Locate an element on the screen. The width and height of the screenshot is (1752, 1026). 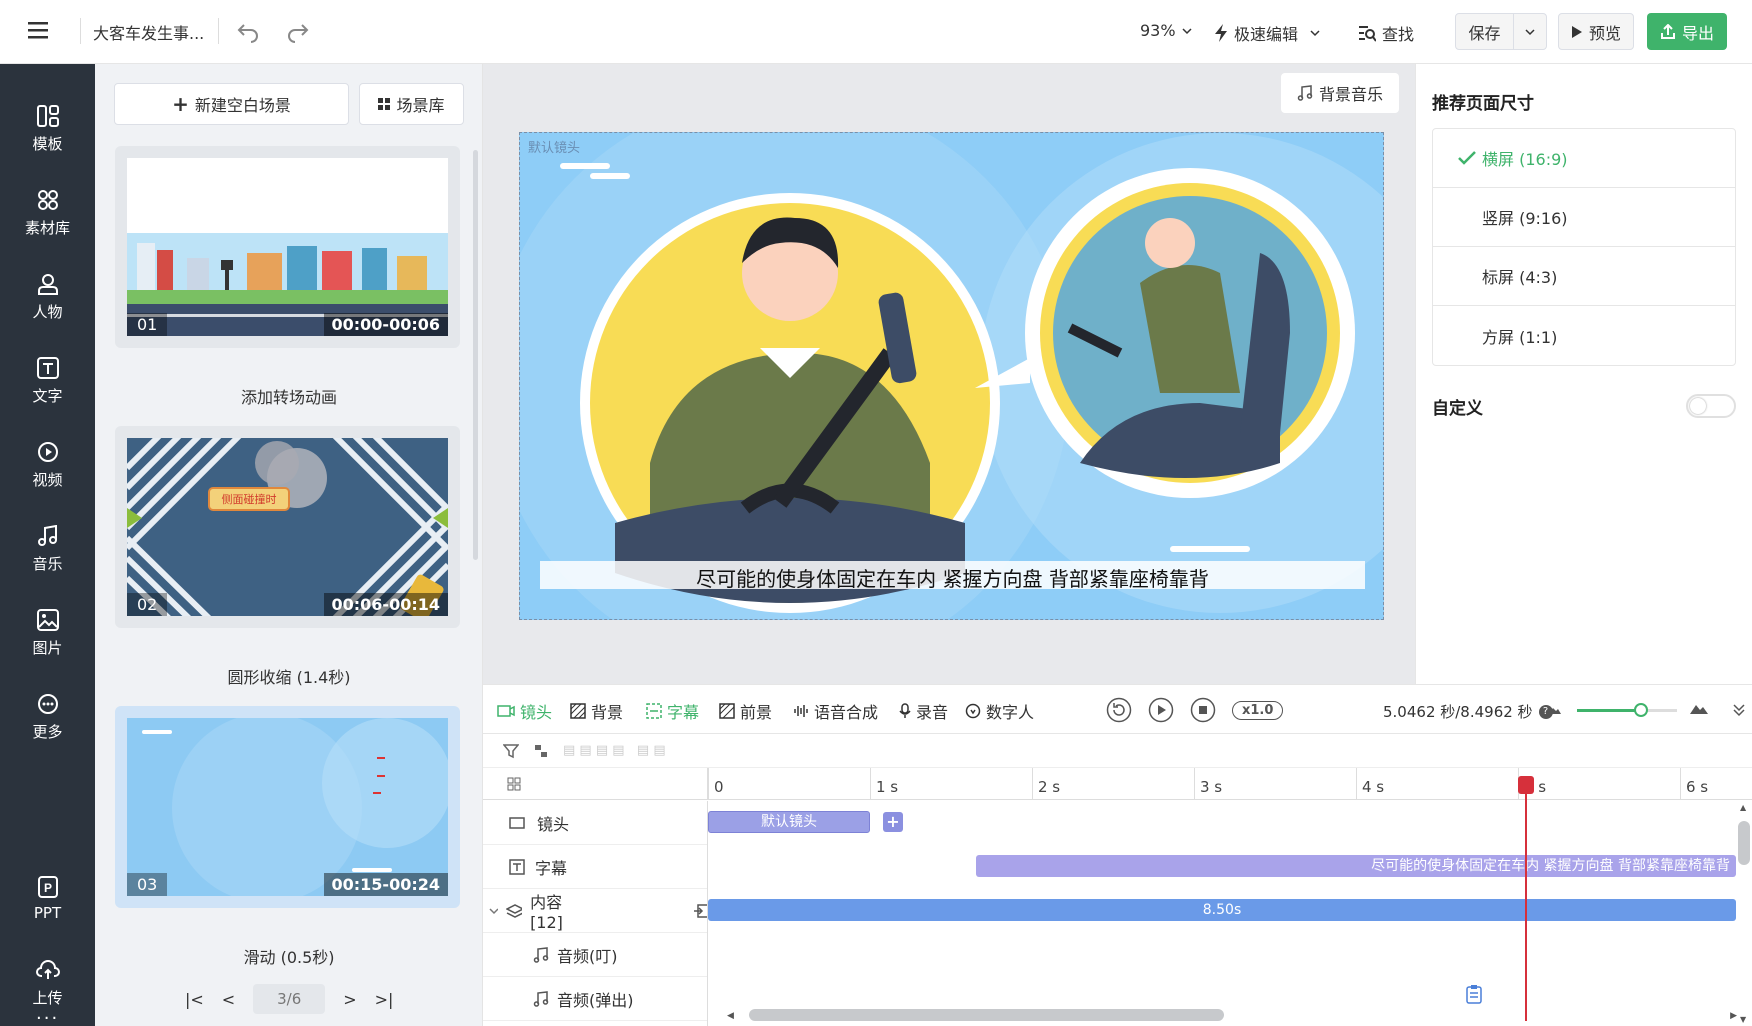
tab-label: 语音合成 is located at coordinates (846, 712).